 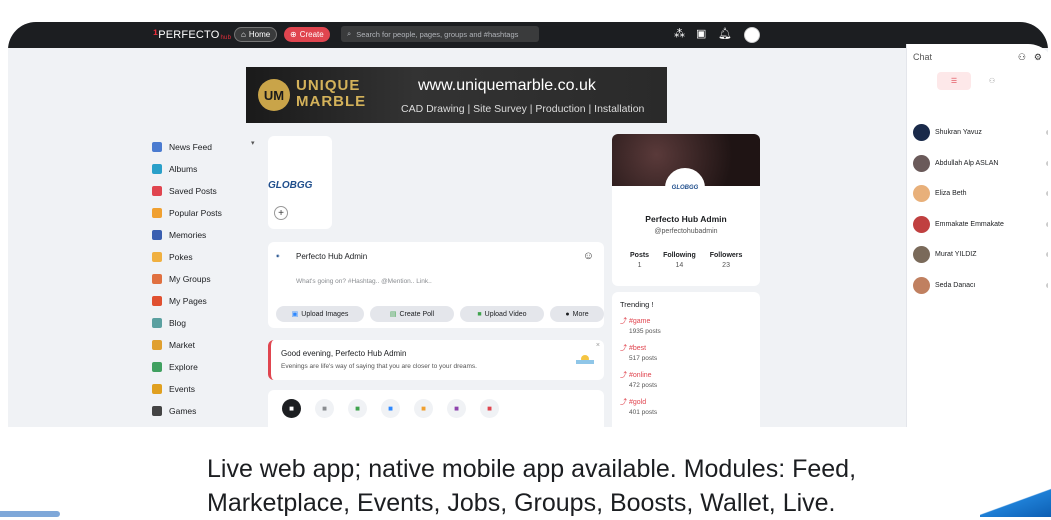 I want to click on sidebar-item-my-groups: My Groups, so click(x=207, y=279).